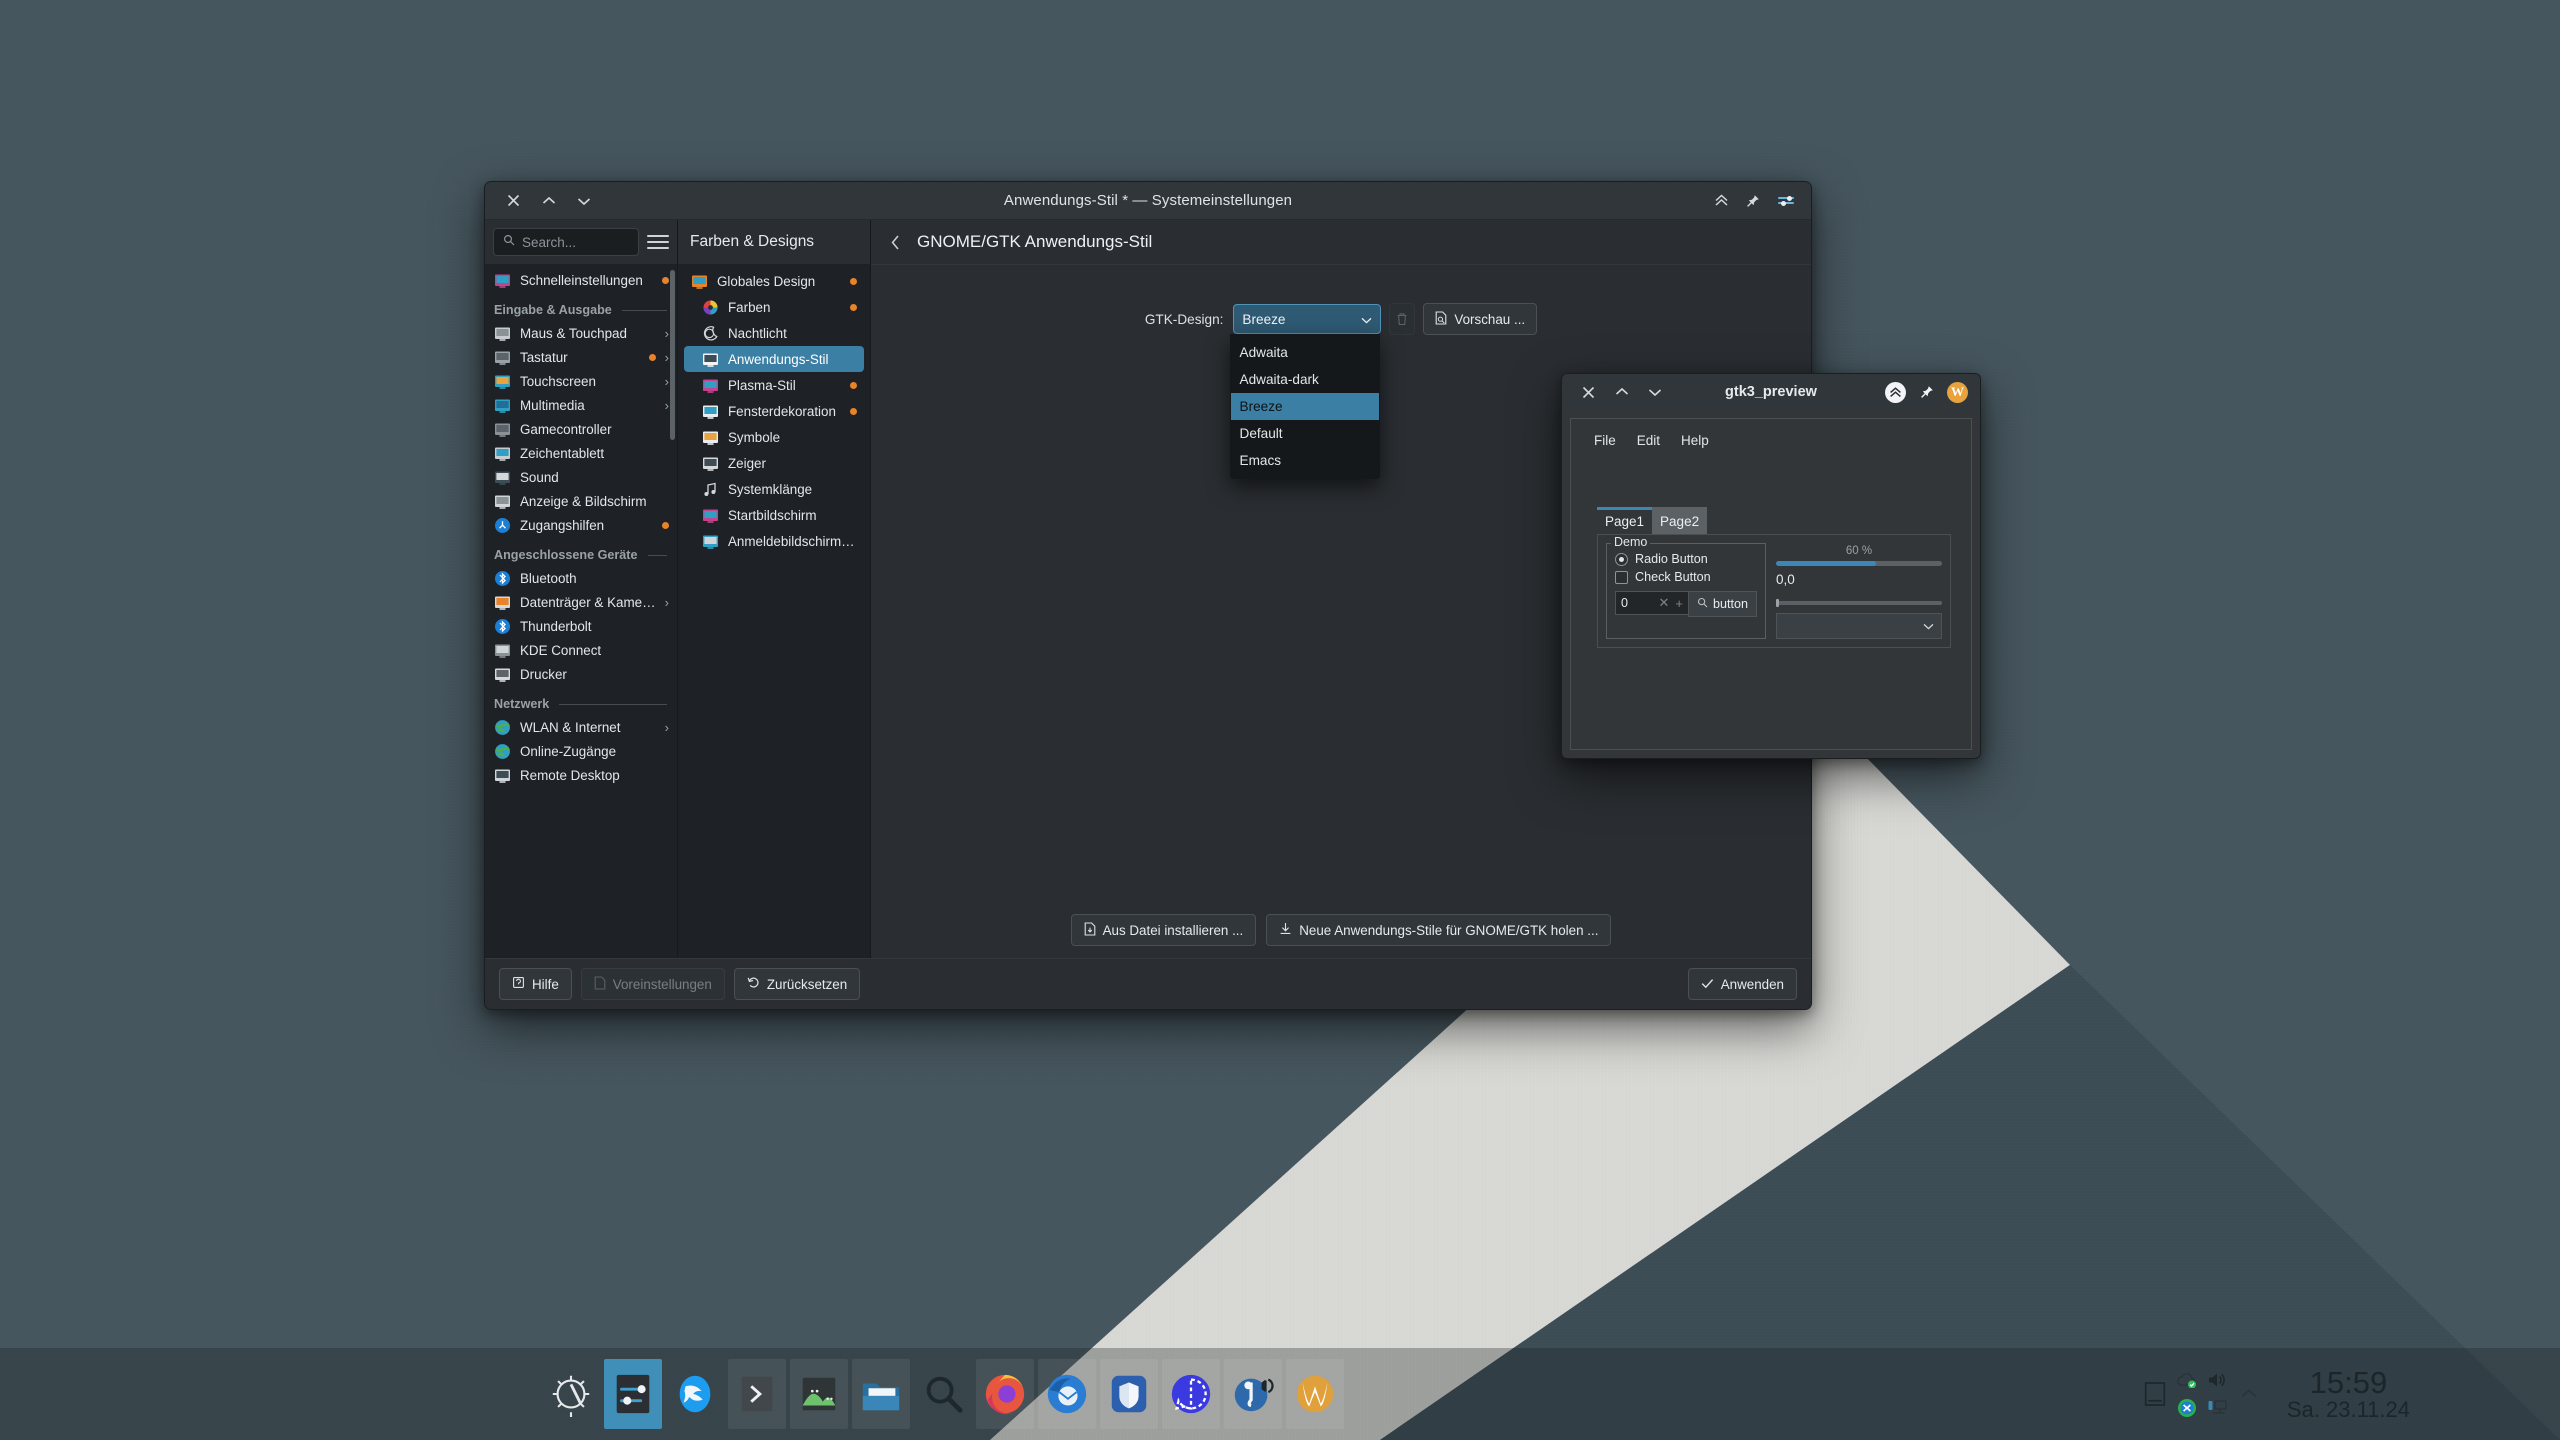  I want to click on hamburger-menu-icon, so click(658, 242).